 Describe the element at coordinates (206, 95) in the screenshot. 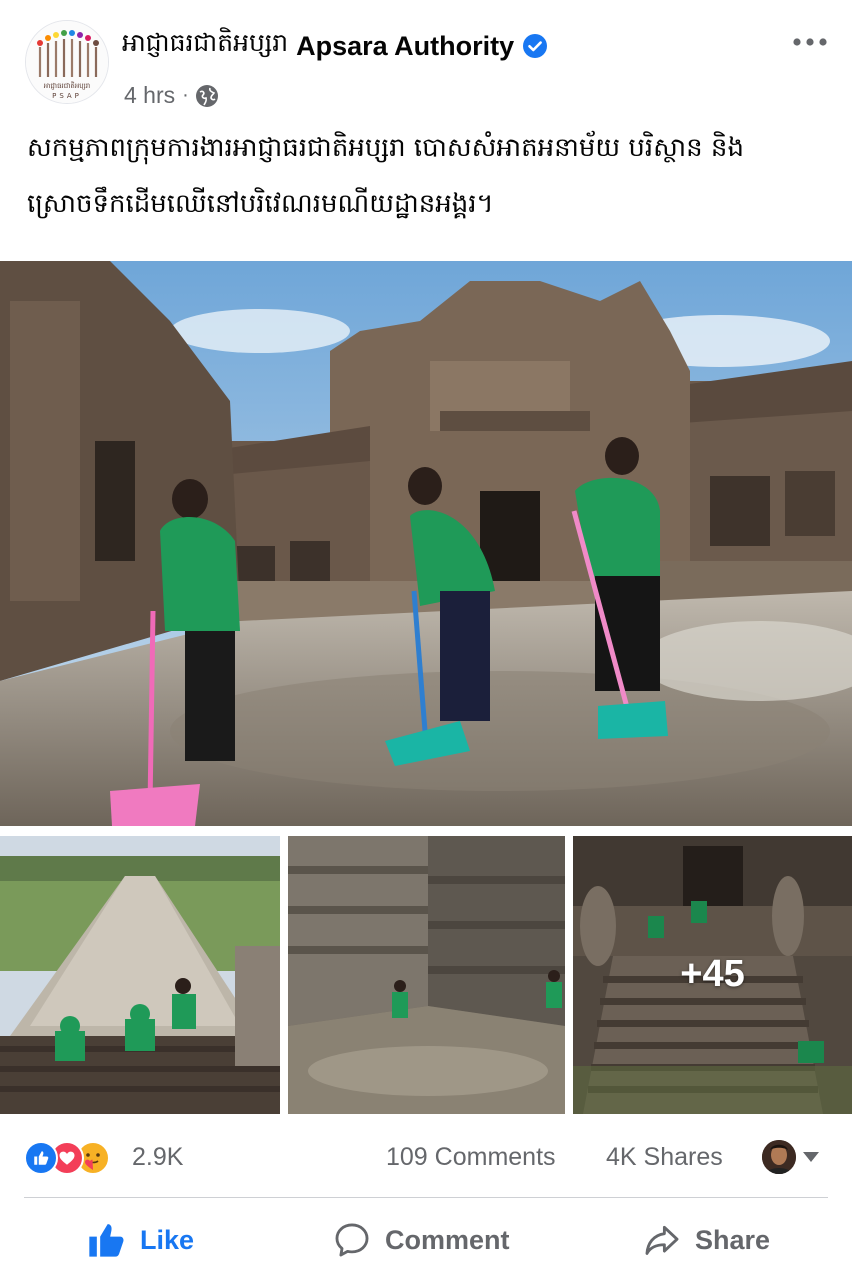

I see `globe-icon` at that location.